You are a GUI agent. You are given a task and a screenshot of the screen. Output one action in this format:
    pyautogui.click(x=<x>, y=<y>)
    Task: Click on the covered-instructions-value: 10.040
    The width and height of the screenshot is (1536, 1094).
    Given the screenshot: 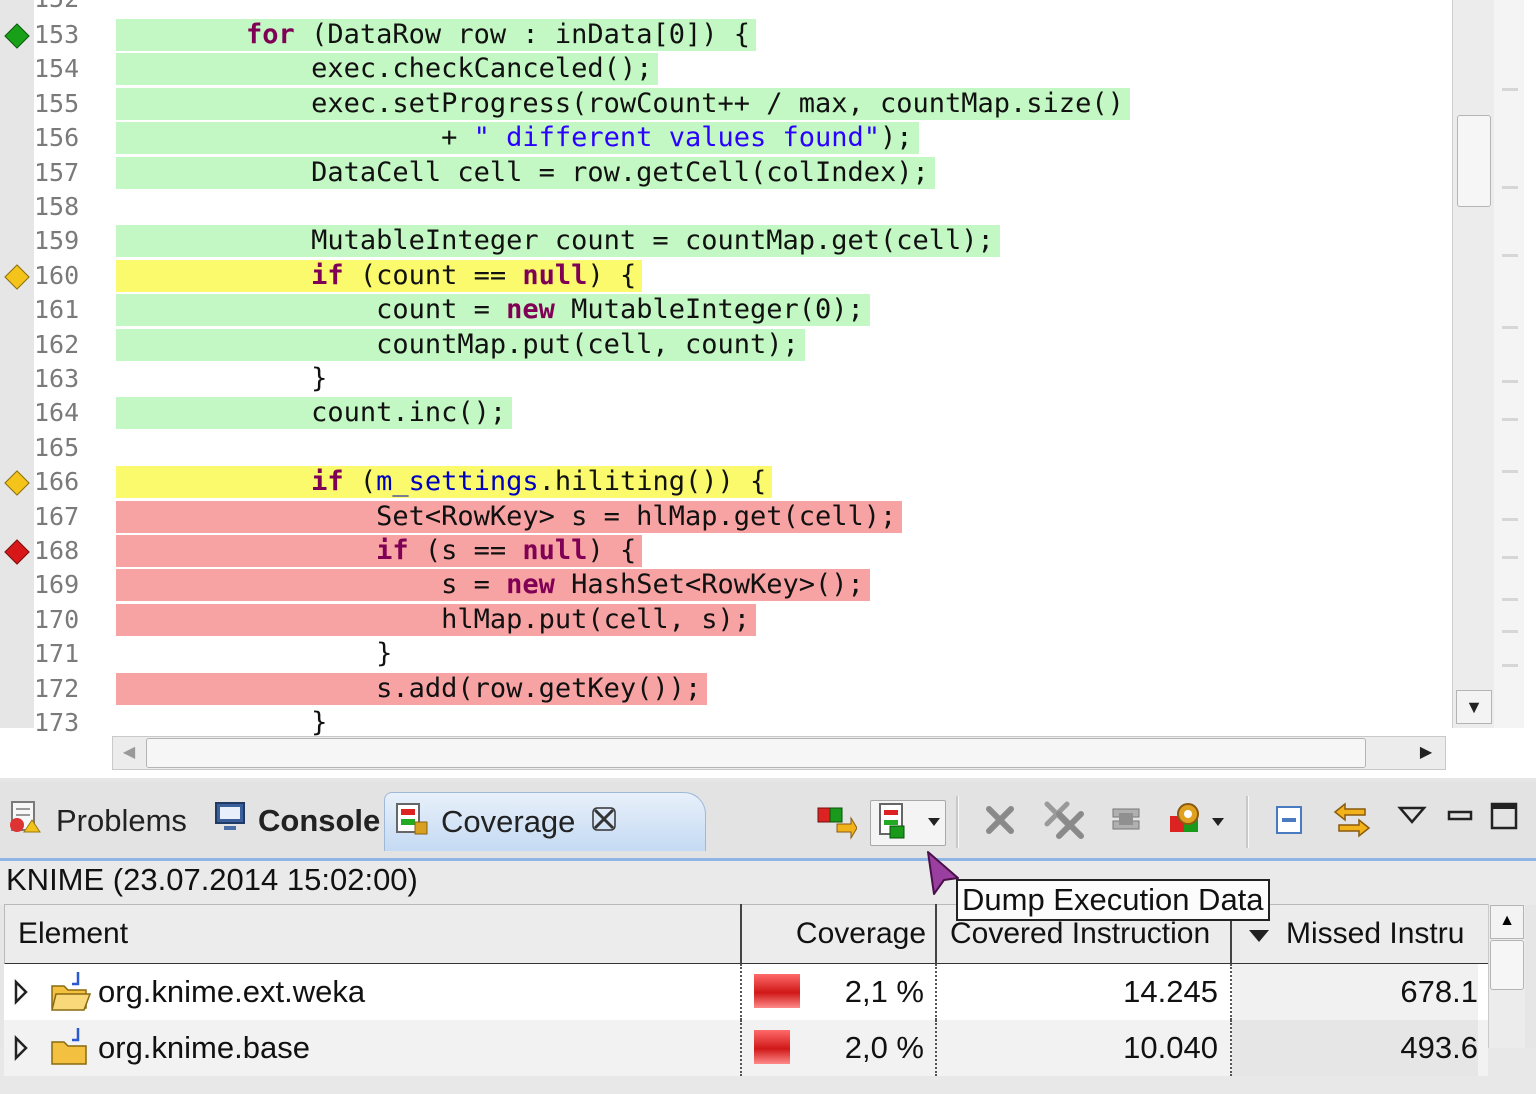 What is the action you would take?
    pyautogui.click(x=1170, y=1047)
    